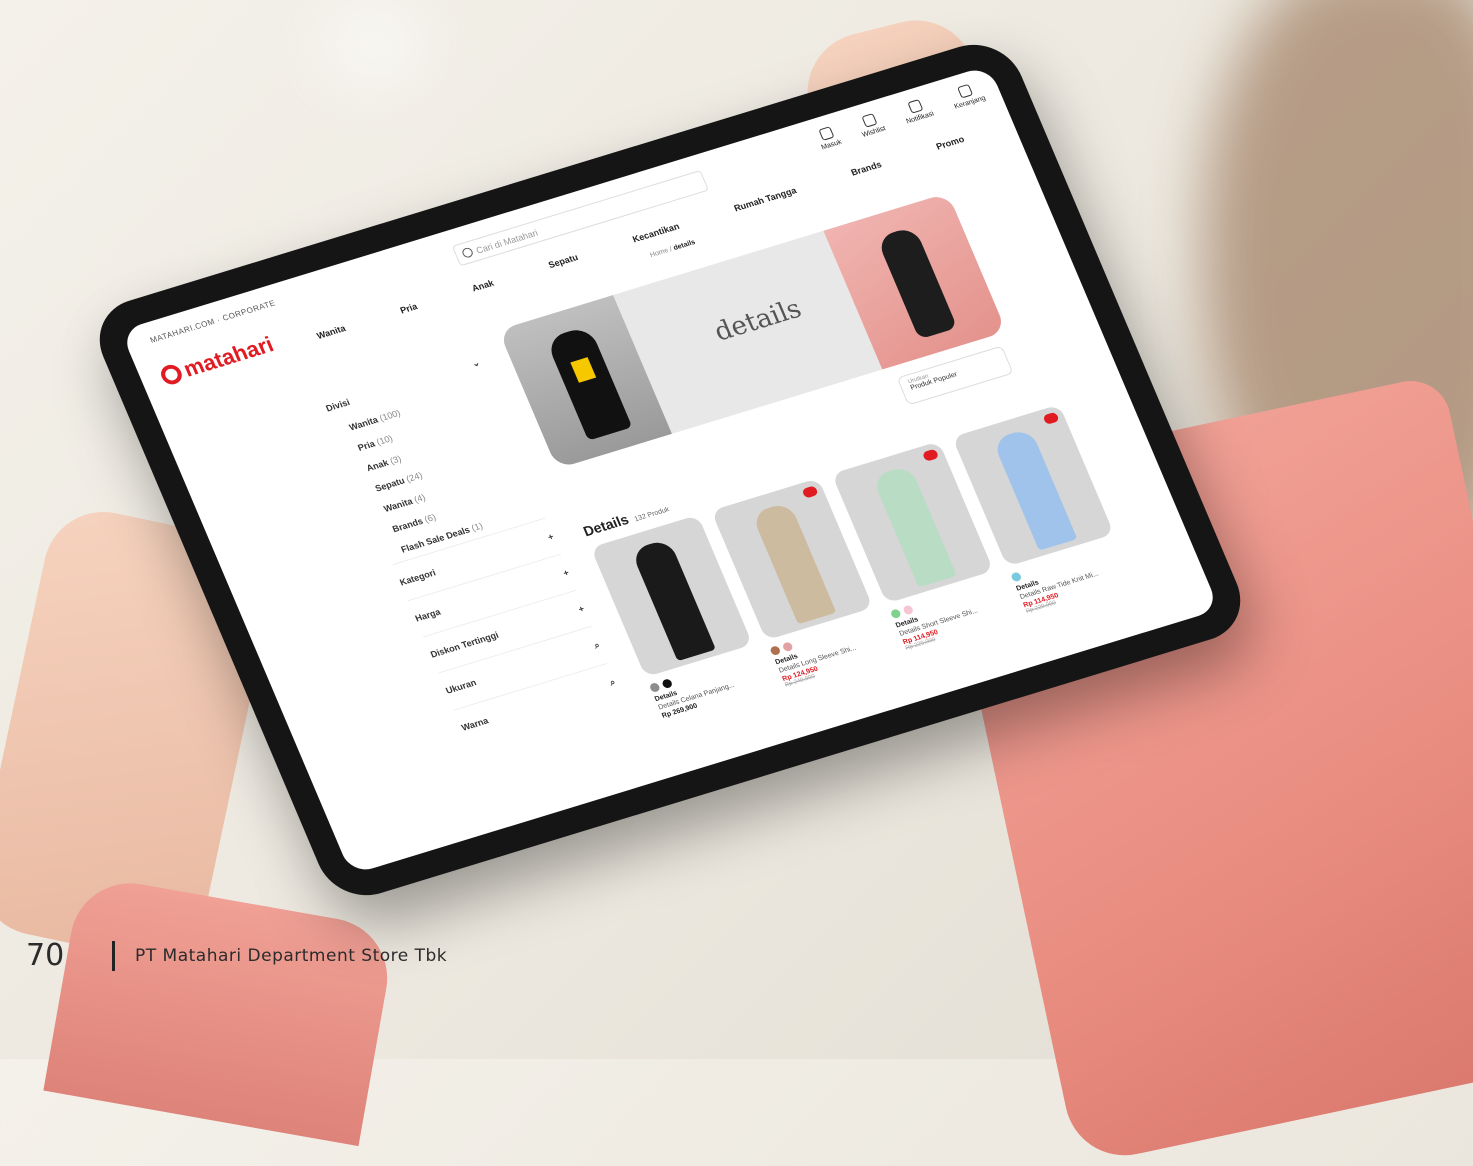  I want to click on banner-title: details, so click(757, 321).